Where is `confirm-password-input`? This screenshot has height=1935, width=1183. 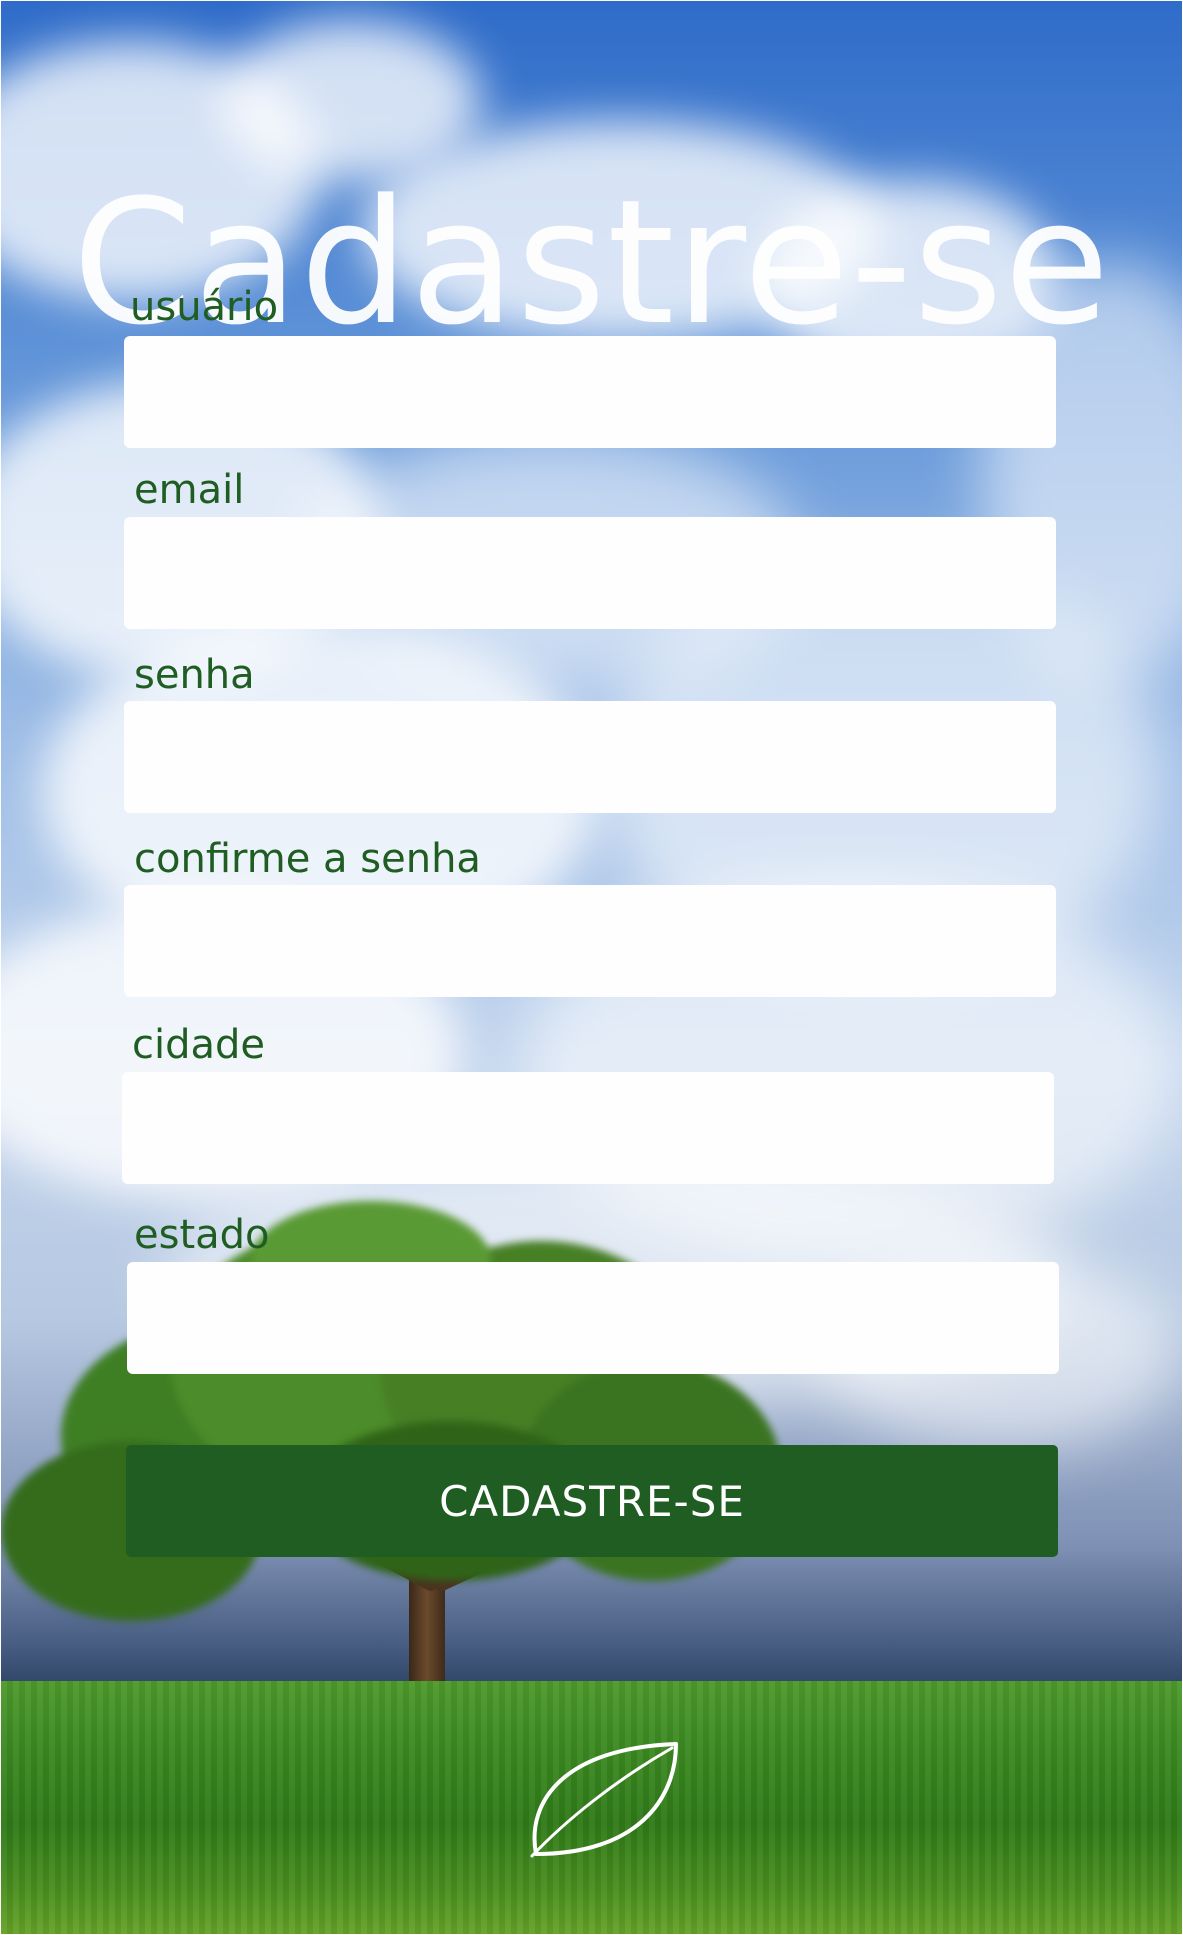
confirm-password-input is located at coordinates (590, 941).